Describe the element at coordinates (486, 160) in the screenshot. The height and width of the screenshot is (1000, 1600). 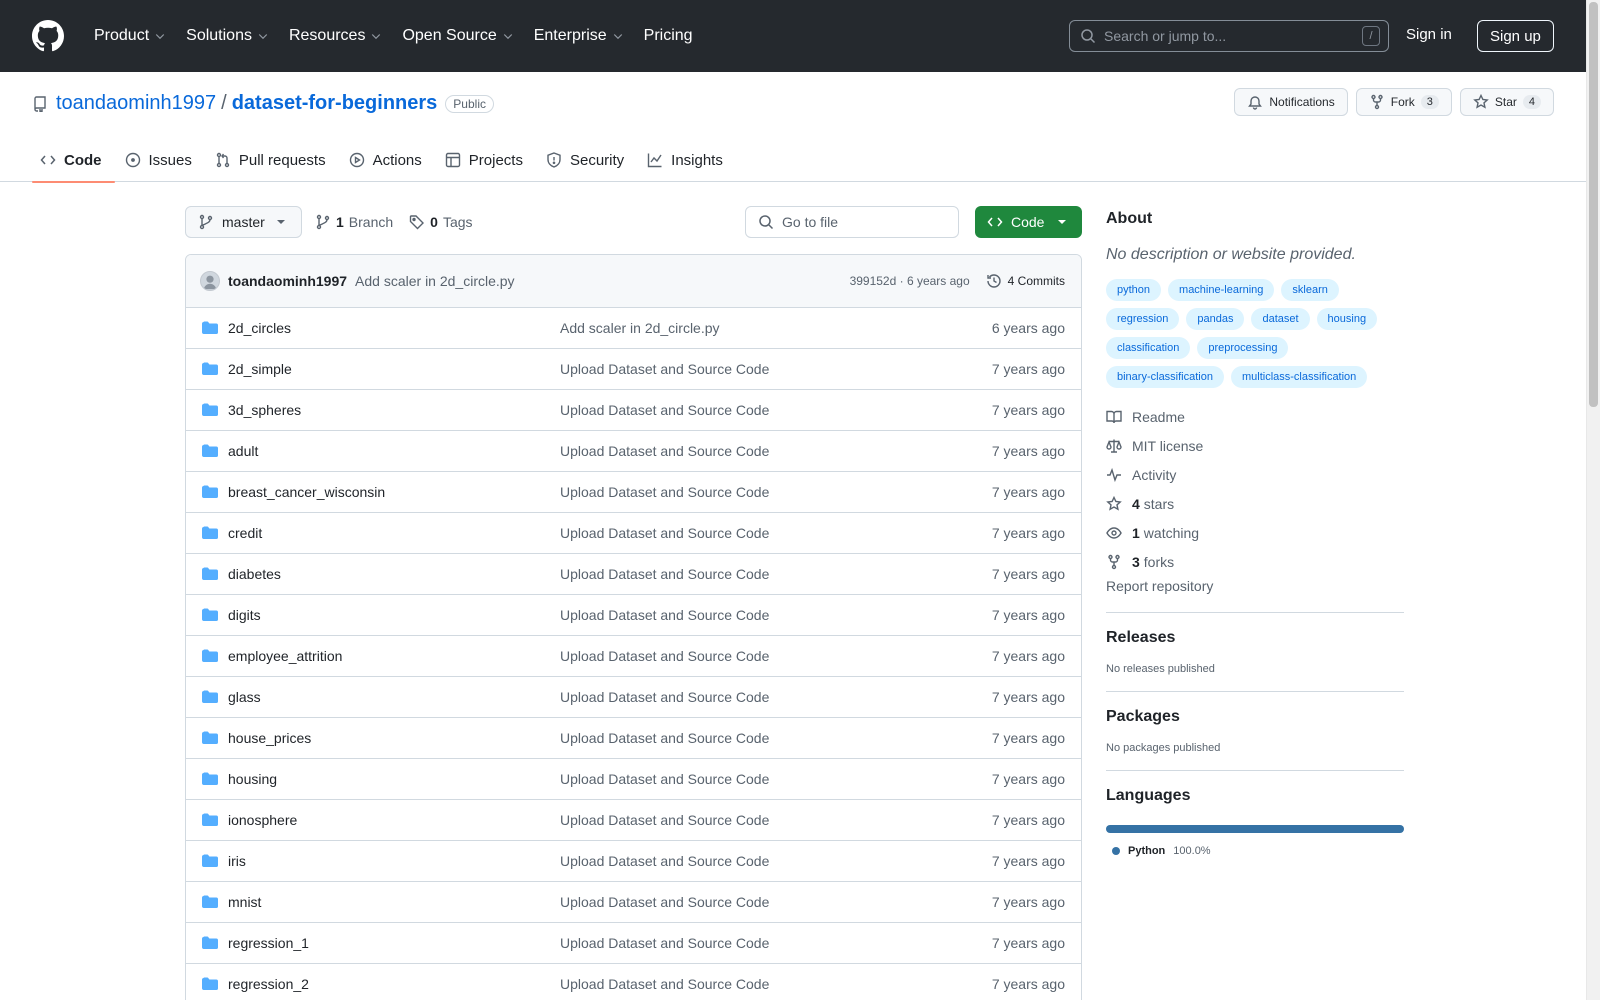
I see `tab-projects: Projects` at that location.